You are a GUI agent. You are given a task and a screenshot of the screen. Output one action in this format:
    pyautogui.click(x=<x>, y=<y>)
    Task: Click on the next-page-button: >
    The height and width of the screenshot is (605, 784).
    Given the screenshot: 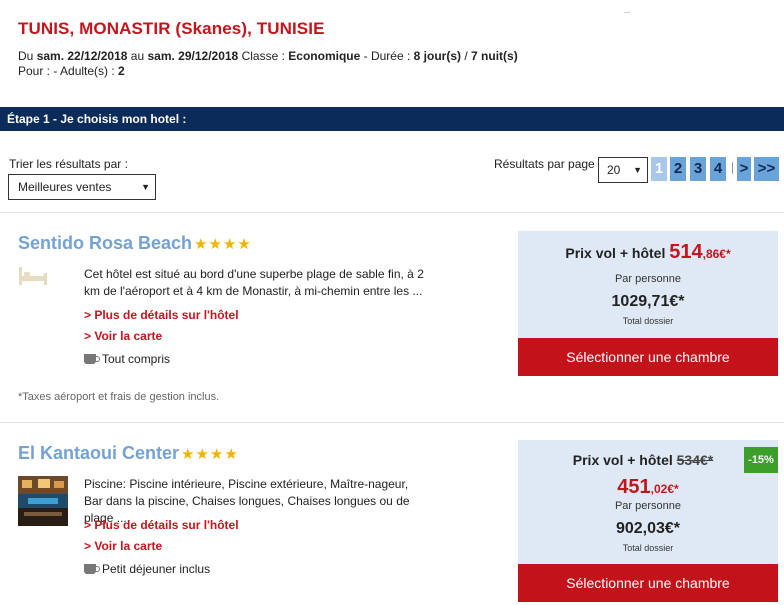 What is the action you would take?
    pyautogui.click(x=744, y=169)
    